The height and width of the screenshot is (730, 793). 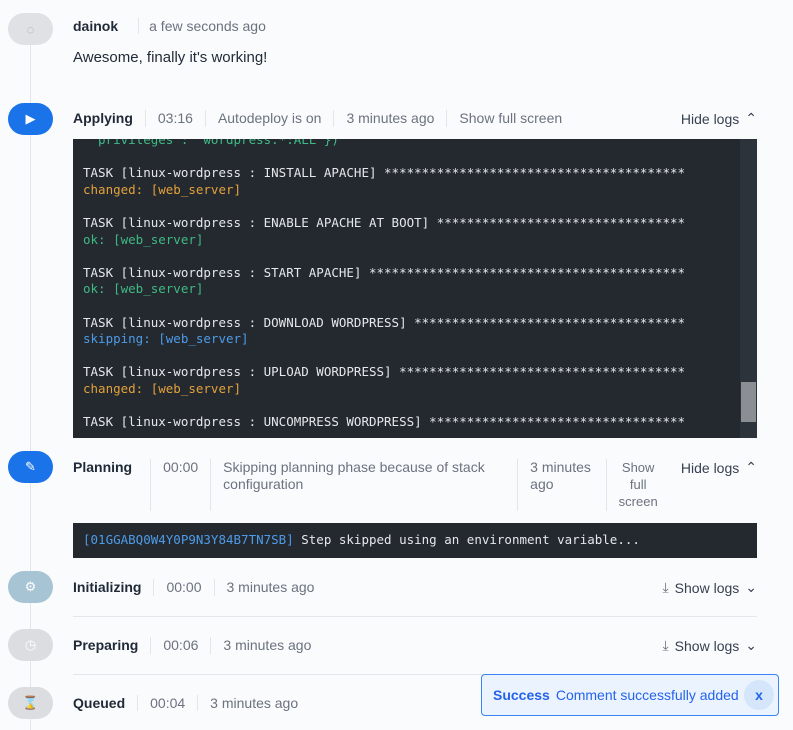 What do you see at coordinates (207, 26) in the screenshot?
I see `comment-time: a few seconds ago` at bounding box center [207, 26].